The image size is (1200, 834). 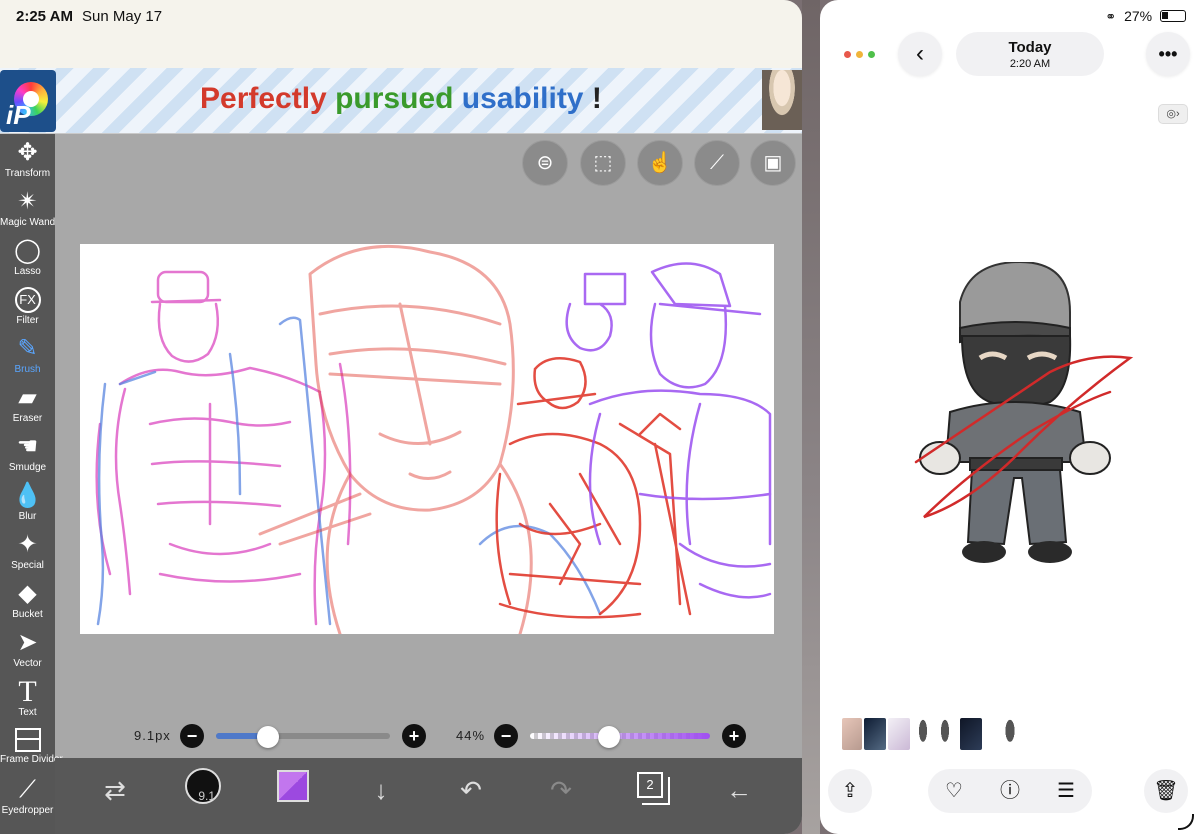 What do you see at coordinates (27, 712) in the screenshot?
I see `tool-label: Text` at bounding box center [27, 712].